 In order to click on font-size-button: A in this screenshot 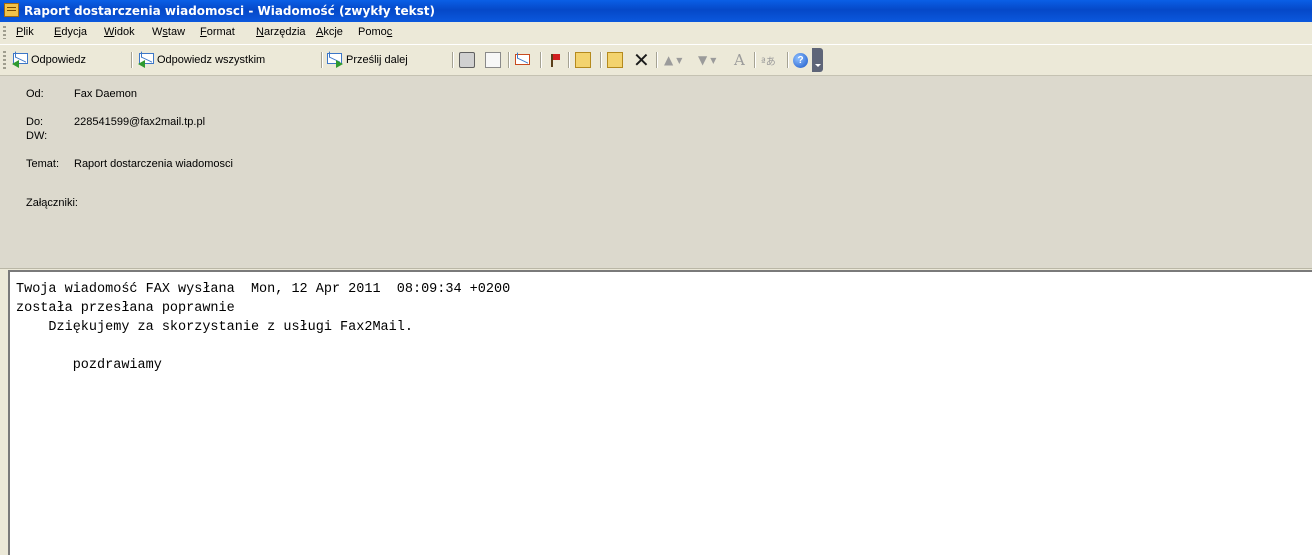, I will do `click(739, 60)`.